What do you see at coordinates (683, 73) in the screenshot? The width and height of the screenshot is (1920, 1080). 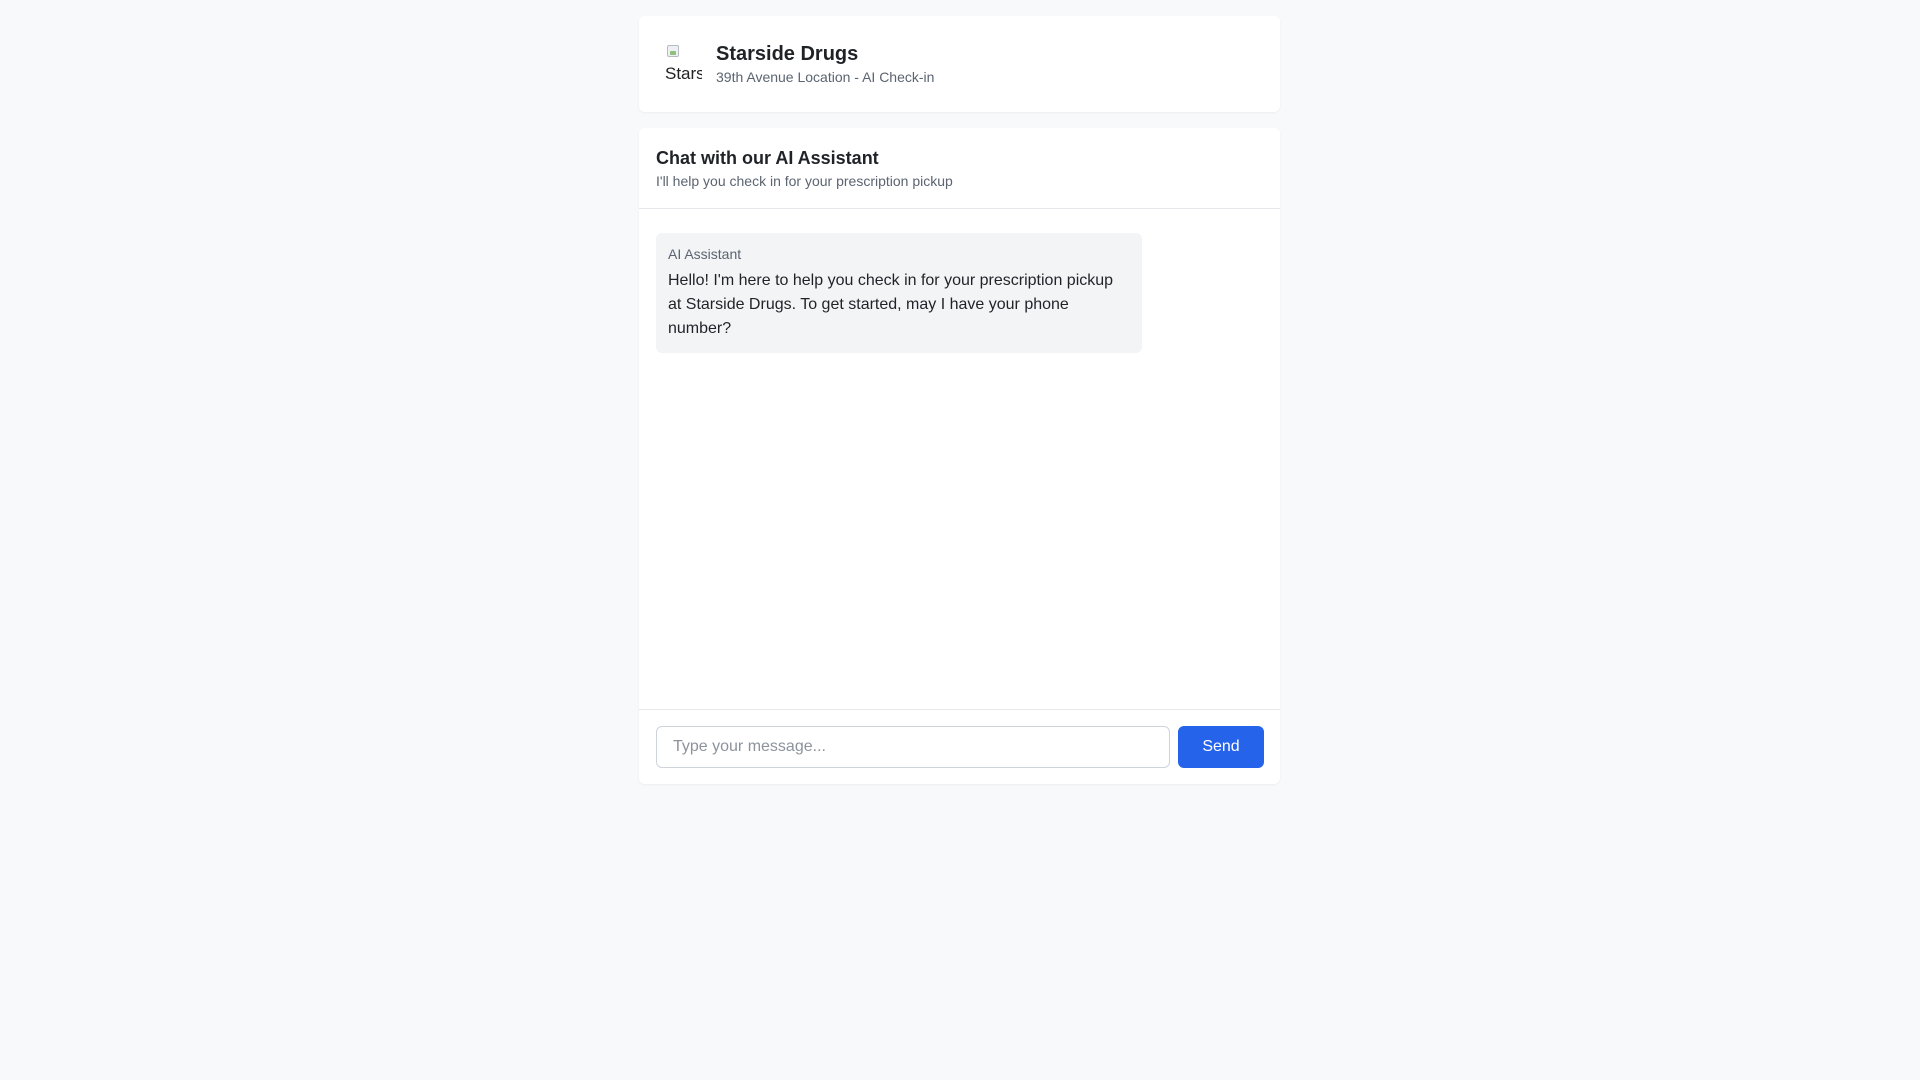 I see `logo-alt-text: Starside Drugs` at bounding box center [683, 73].